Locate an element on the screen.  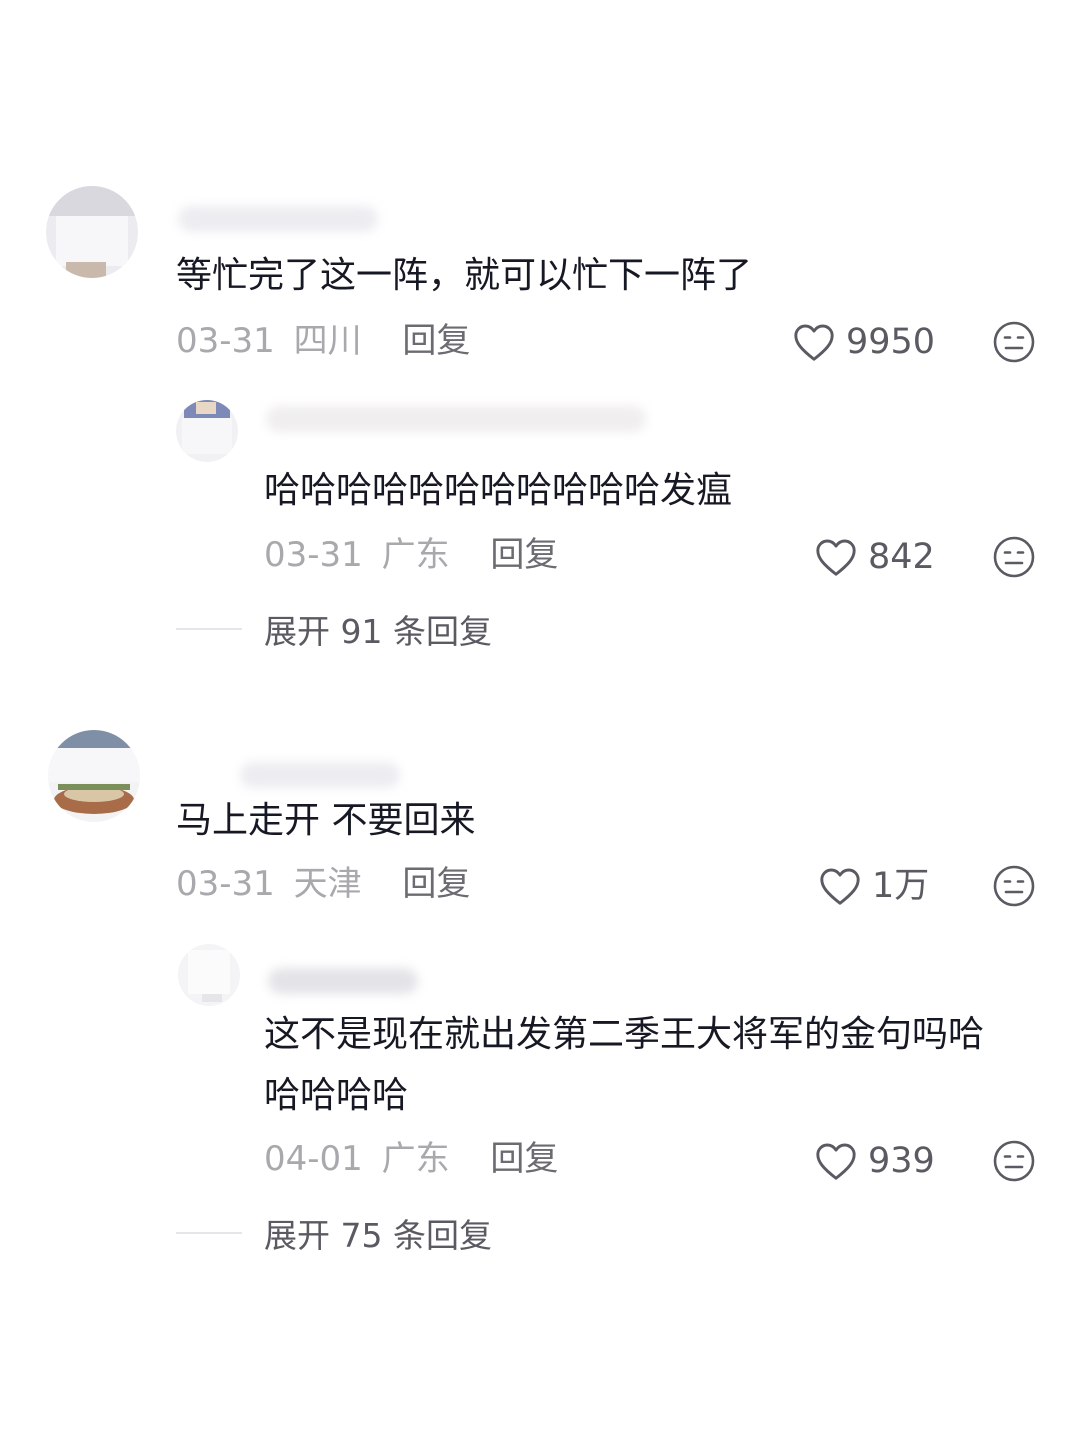
expand-replies-button: 展开 91 条回复 is located at coordinates (334, 630).